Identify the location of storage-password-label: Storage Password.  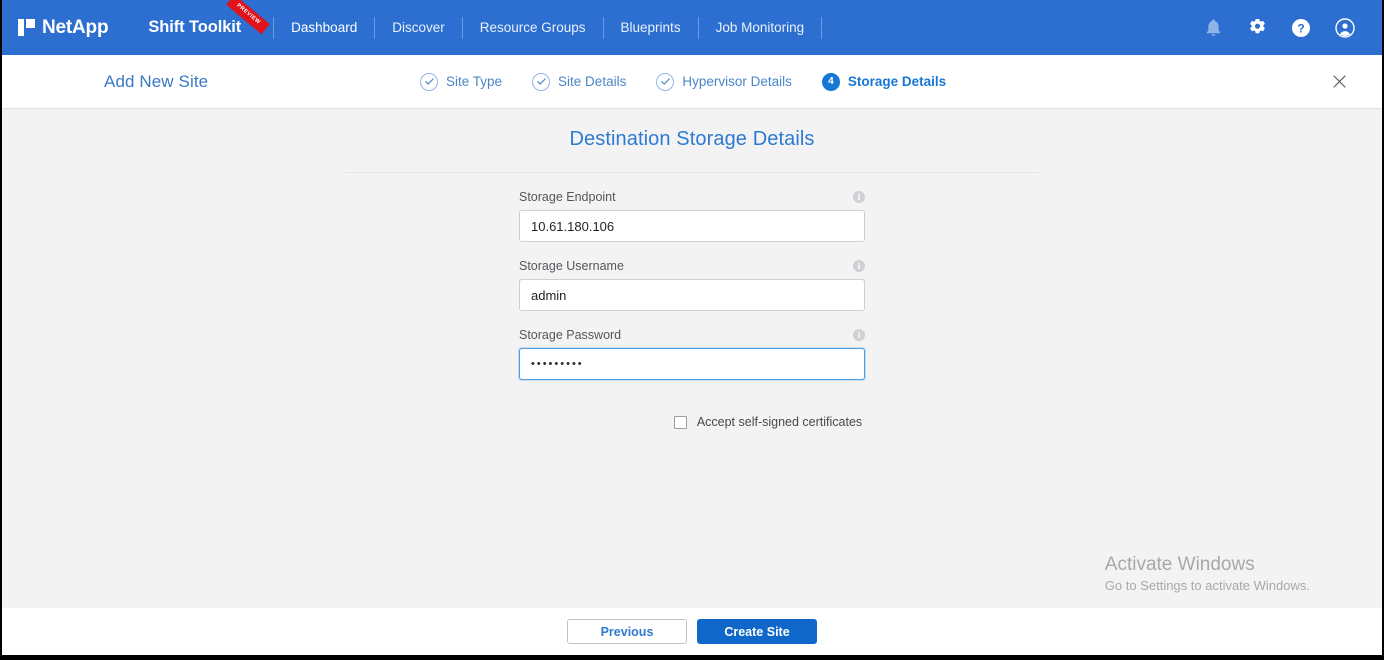
(570, 335).